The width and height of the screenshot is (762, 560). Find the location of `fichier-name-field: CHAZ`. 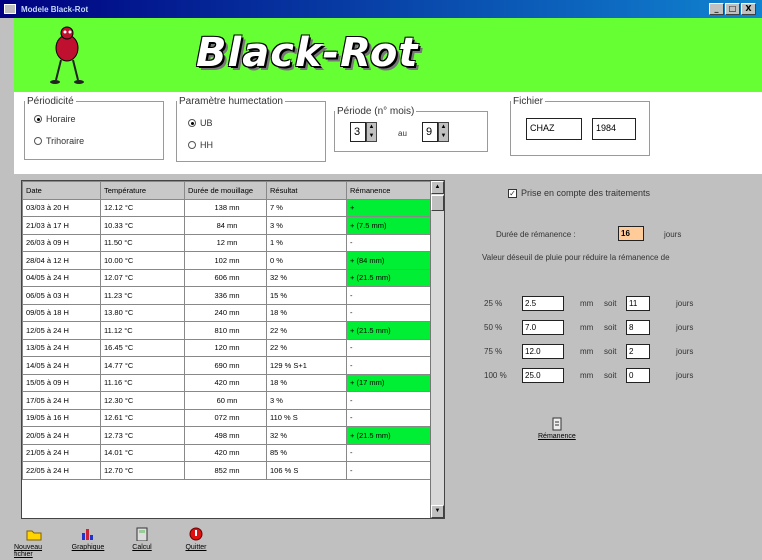

fichier-name-field: CHAZ is located at coordinates (554, 129).